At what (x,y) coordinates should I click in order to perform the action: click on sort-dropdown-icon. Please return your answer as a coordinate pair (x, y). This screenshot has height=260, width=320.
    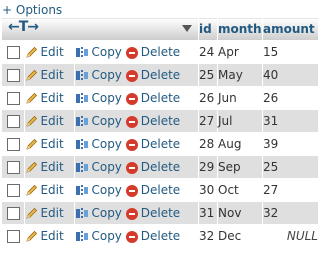
    Looking at the image, I should click on (187, 28).